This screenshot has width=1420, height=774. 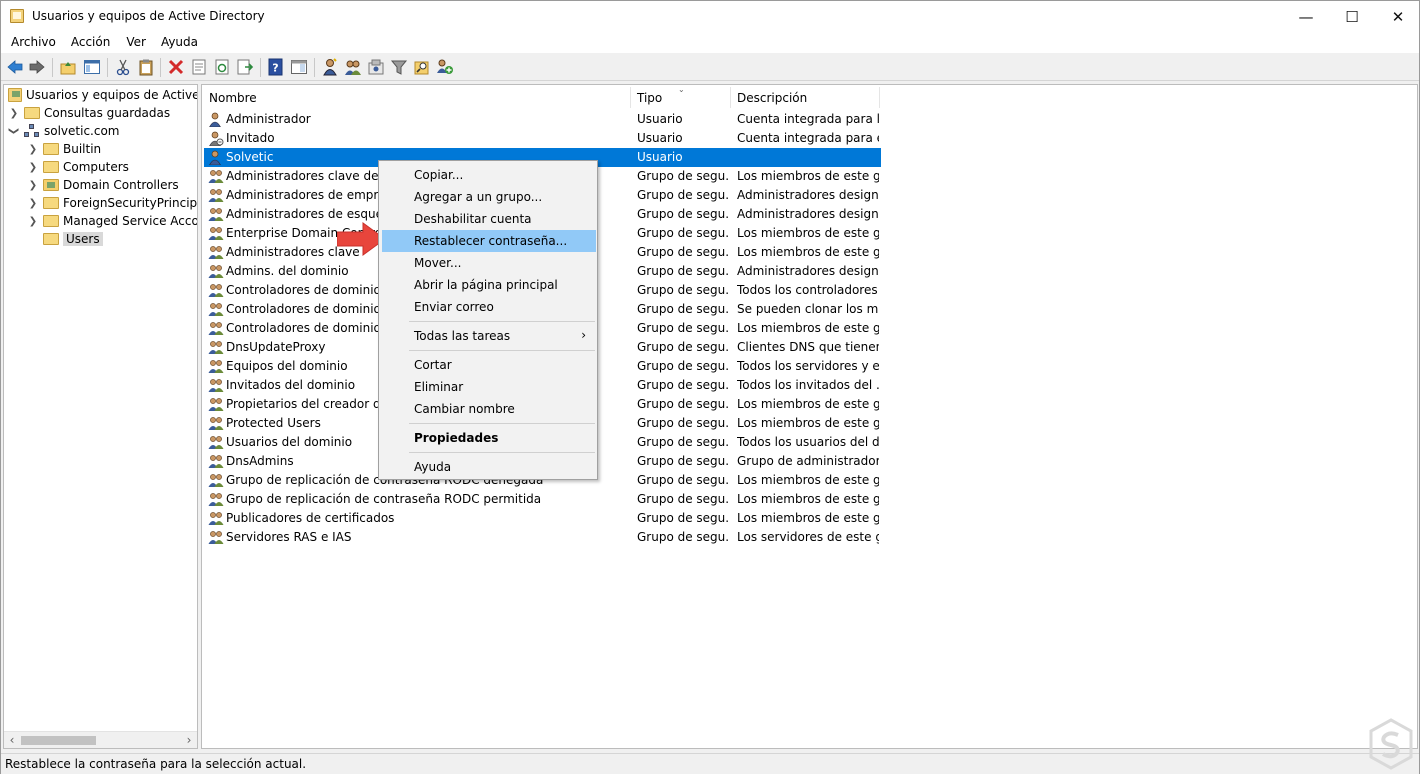 I want to click on folder-icon, so click(x=32, y=113).